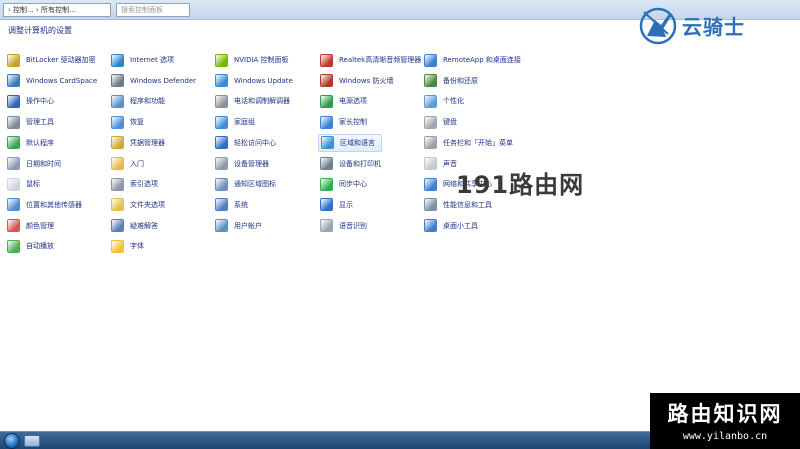 The image size is (800, 449). I want to click on control-panel-item: Internet 选项, so click(144, 60).